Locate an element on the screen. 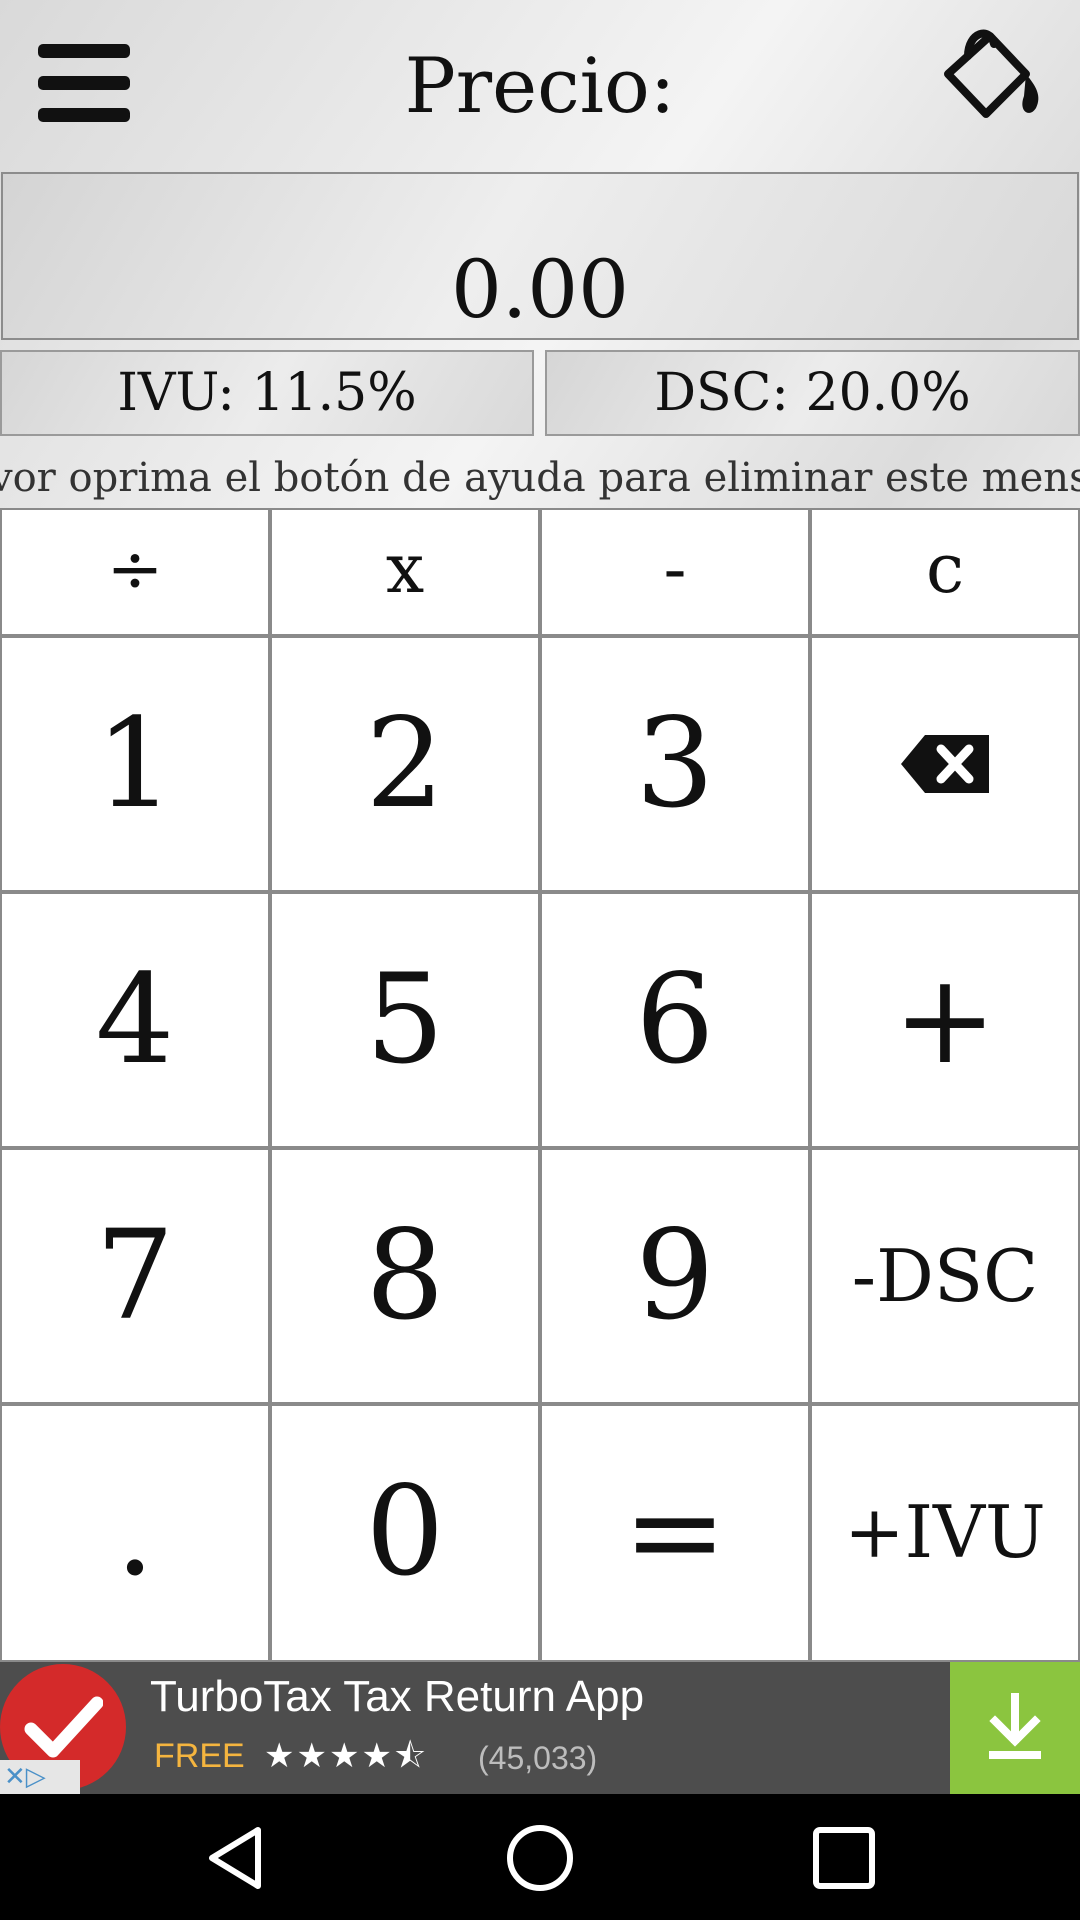 This screenshot has width=1080, height=1920. multiply-button: x is located at coordinates (405, 572).